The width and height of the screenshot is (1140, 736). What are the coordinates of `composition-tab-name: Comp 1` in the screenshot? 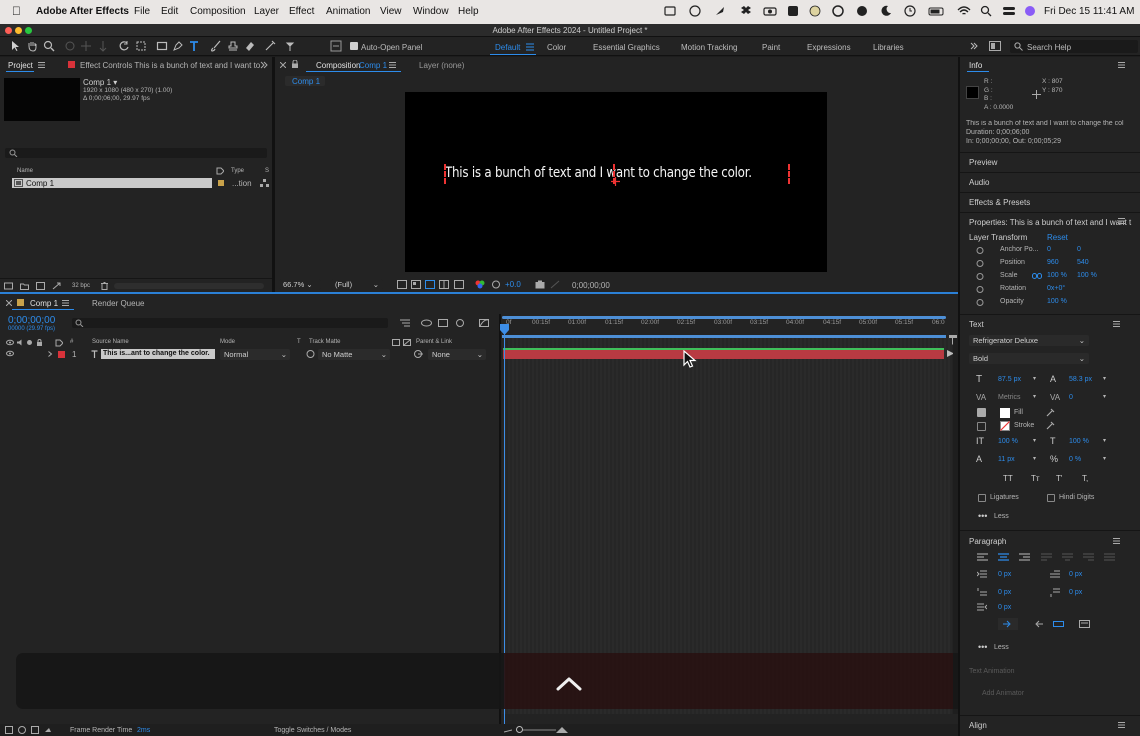 It's located at (373, 65).